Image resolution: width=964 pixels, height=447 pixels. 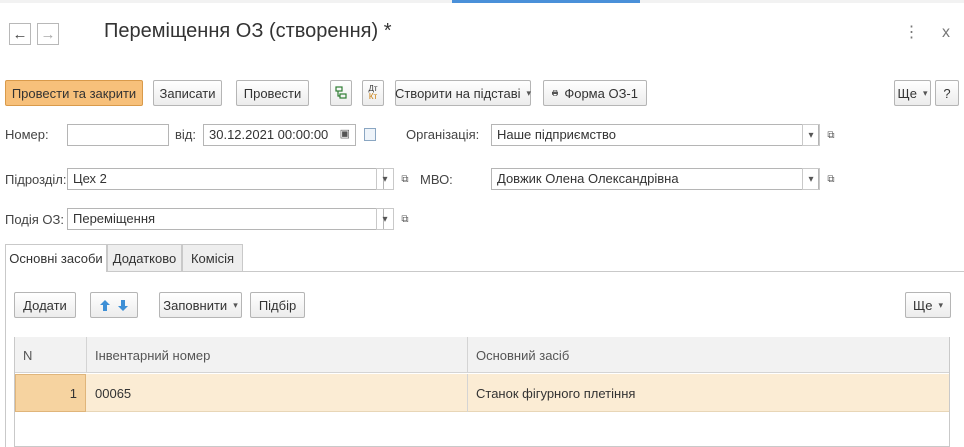 What do you see at coordinates (36, 179) in the screenshot?
I see `department-label: Підрозділ:` at bounding box center [36, 179].